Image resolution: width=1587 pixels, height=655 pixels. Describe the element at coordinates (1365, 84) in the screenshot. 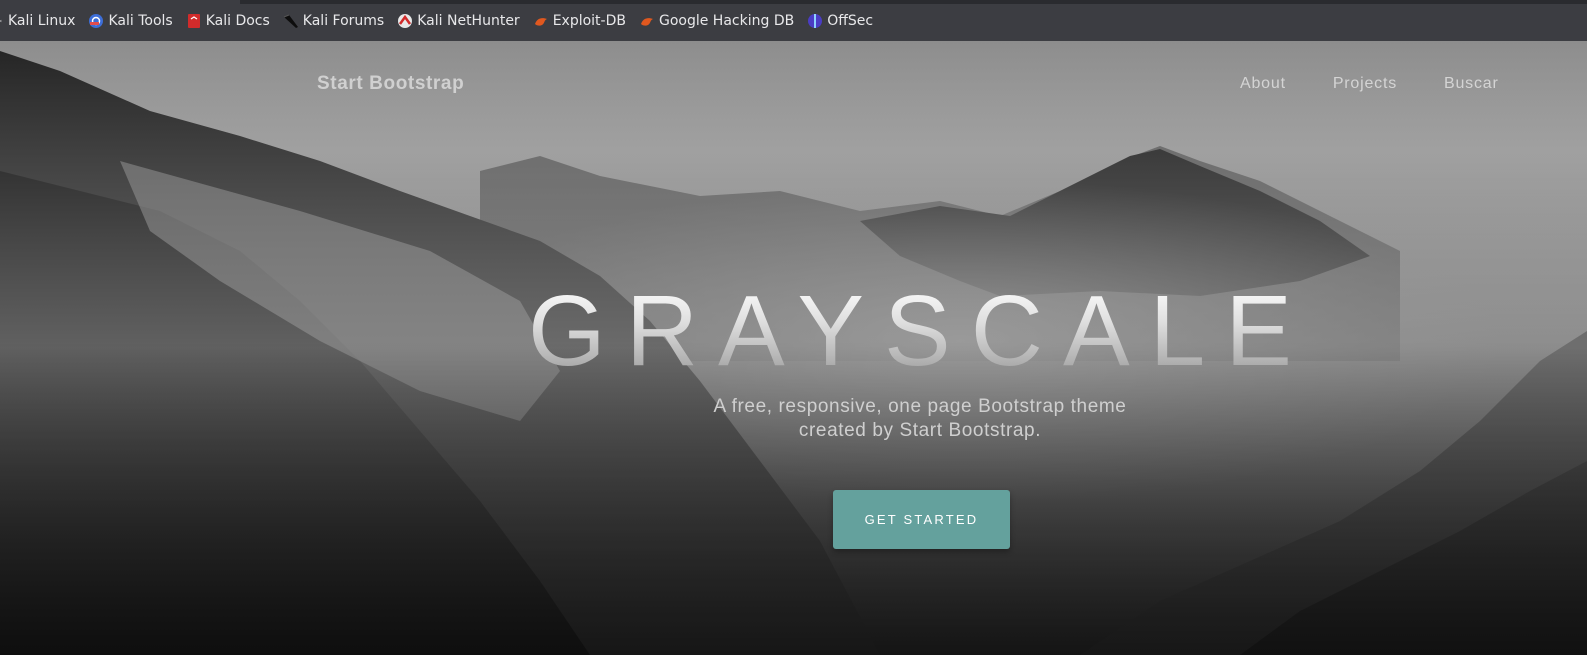

I see `nav-link-projects: Projects` at that location.